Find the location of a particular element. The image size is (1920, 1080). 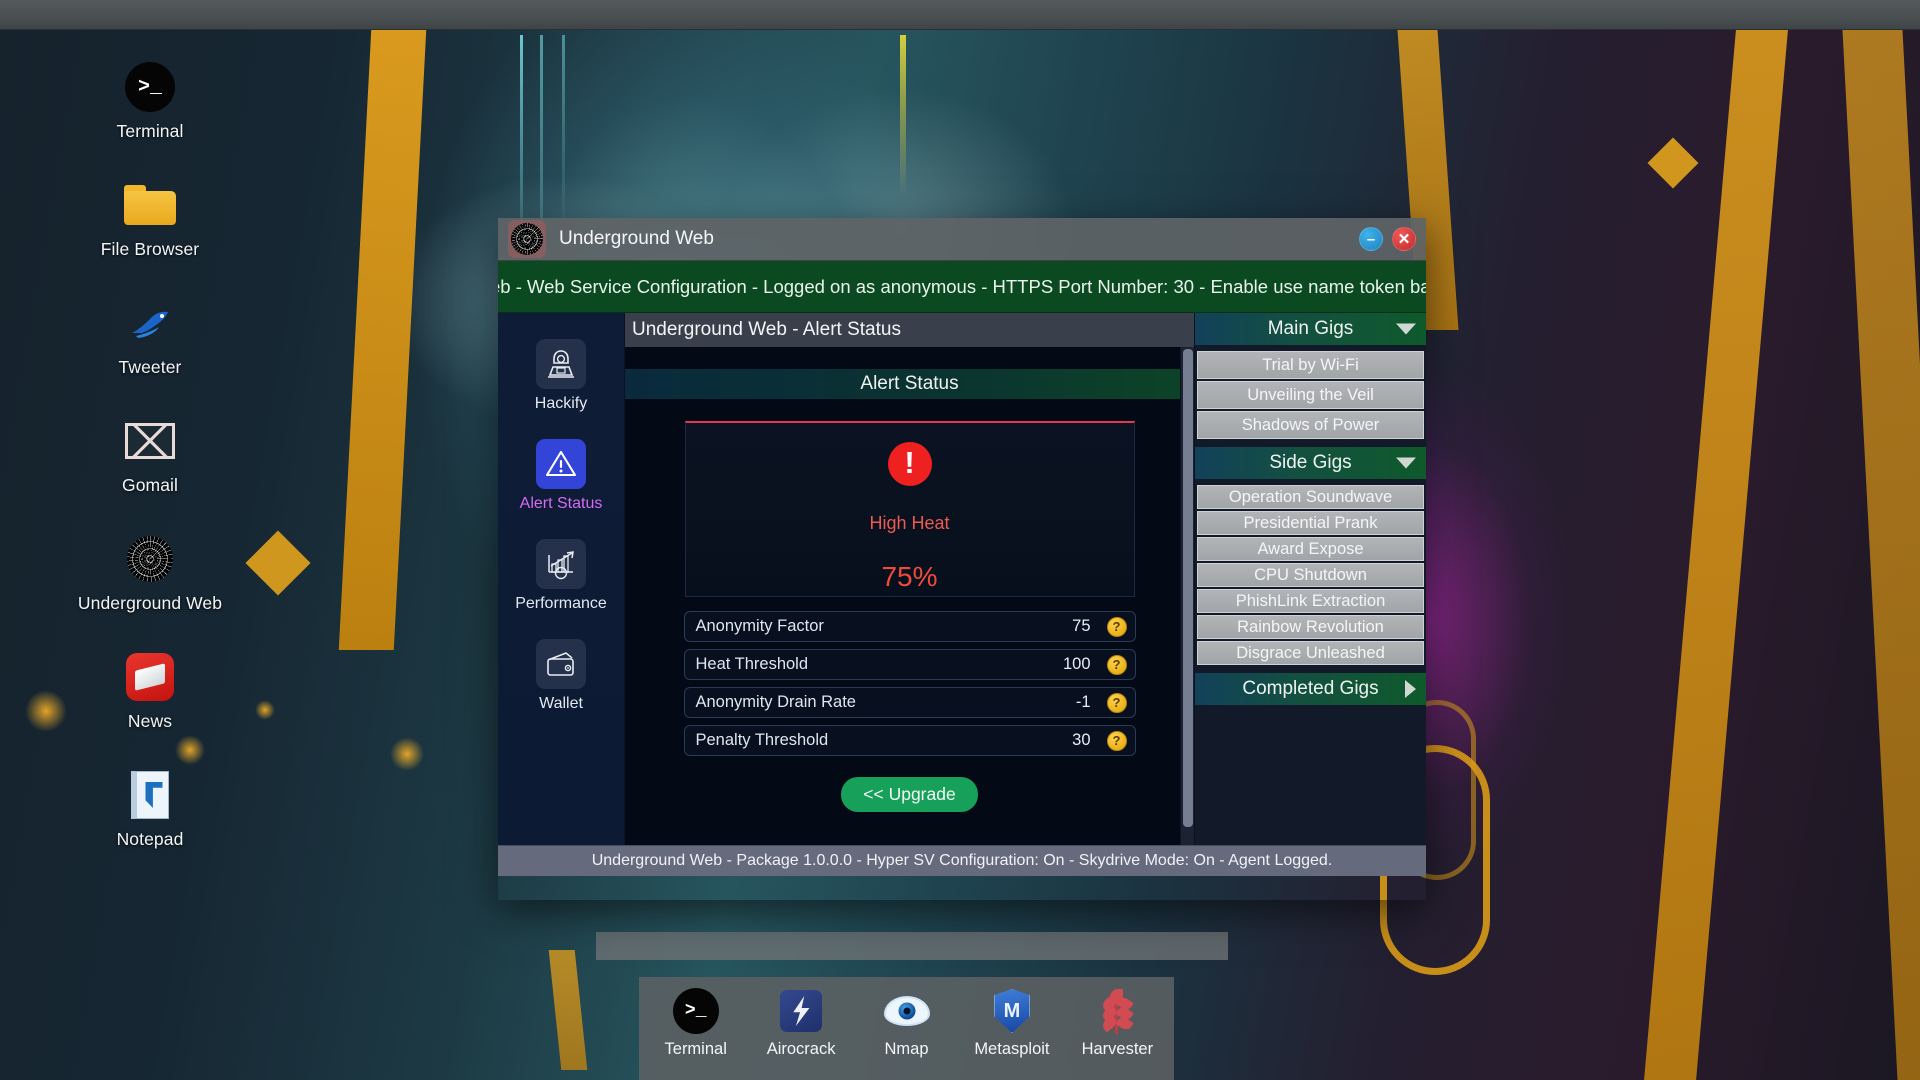

window-titlebar: Underground Web – ✕ is located at coordinates (962, 239).